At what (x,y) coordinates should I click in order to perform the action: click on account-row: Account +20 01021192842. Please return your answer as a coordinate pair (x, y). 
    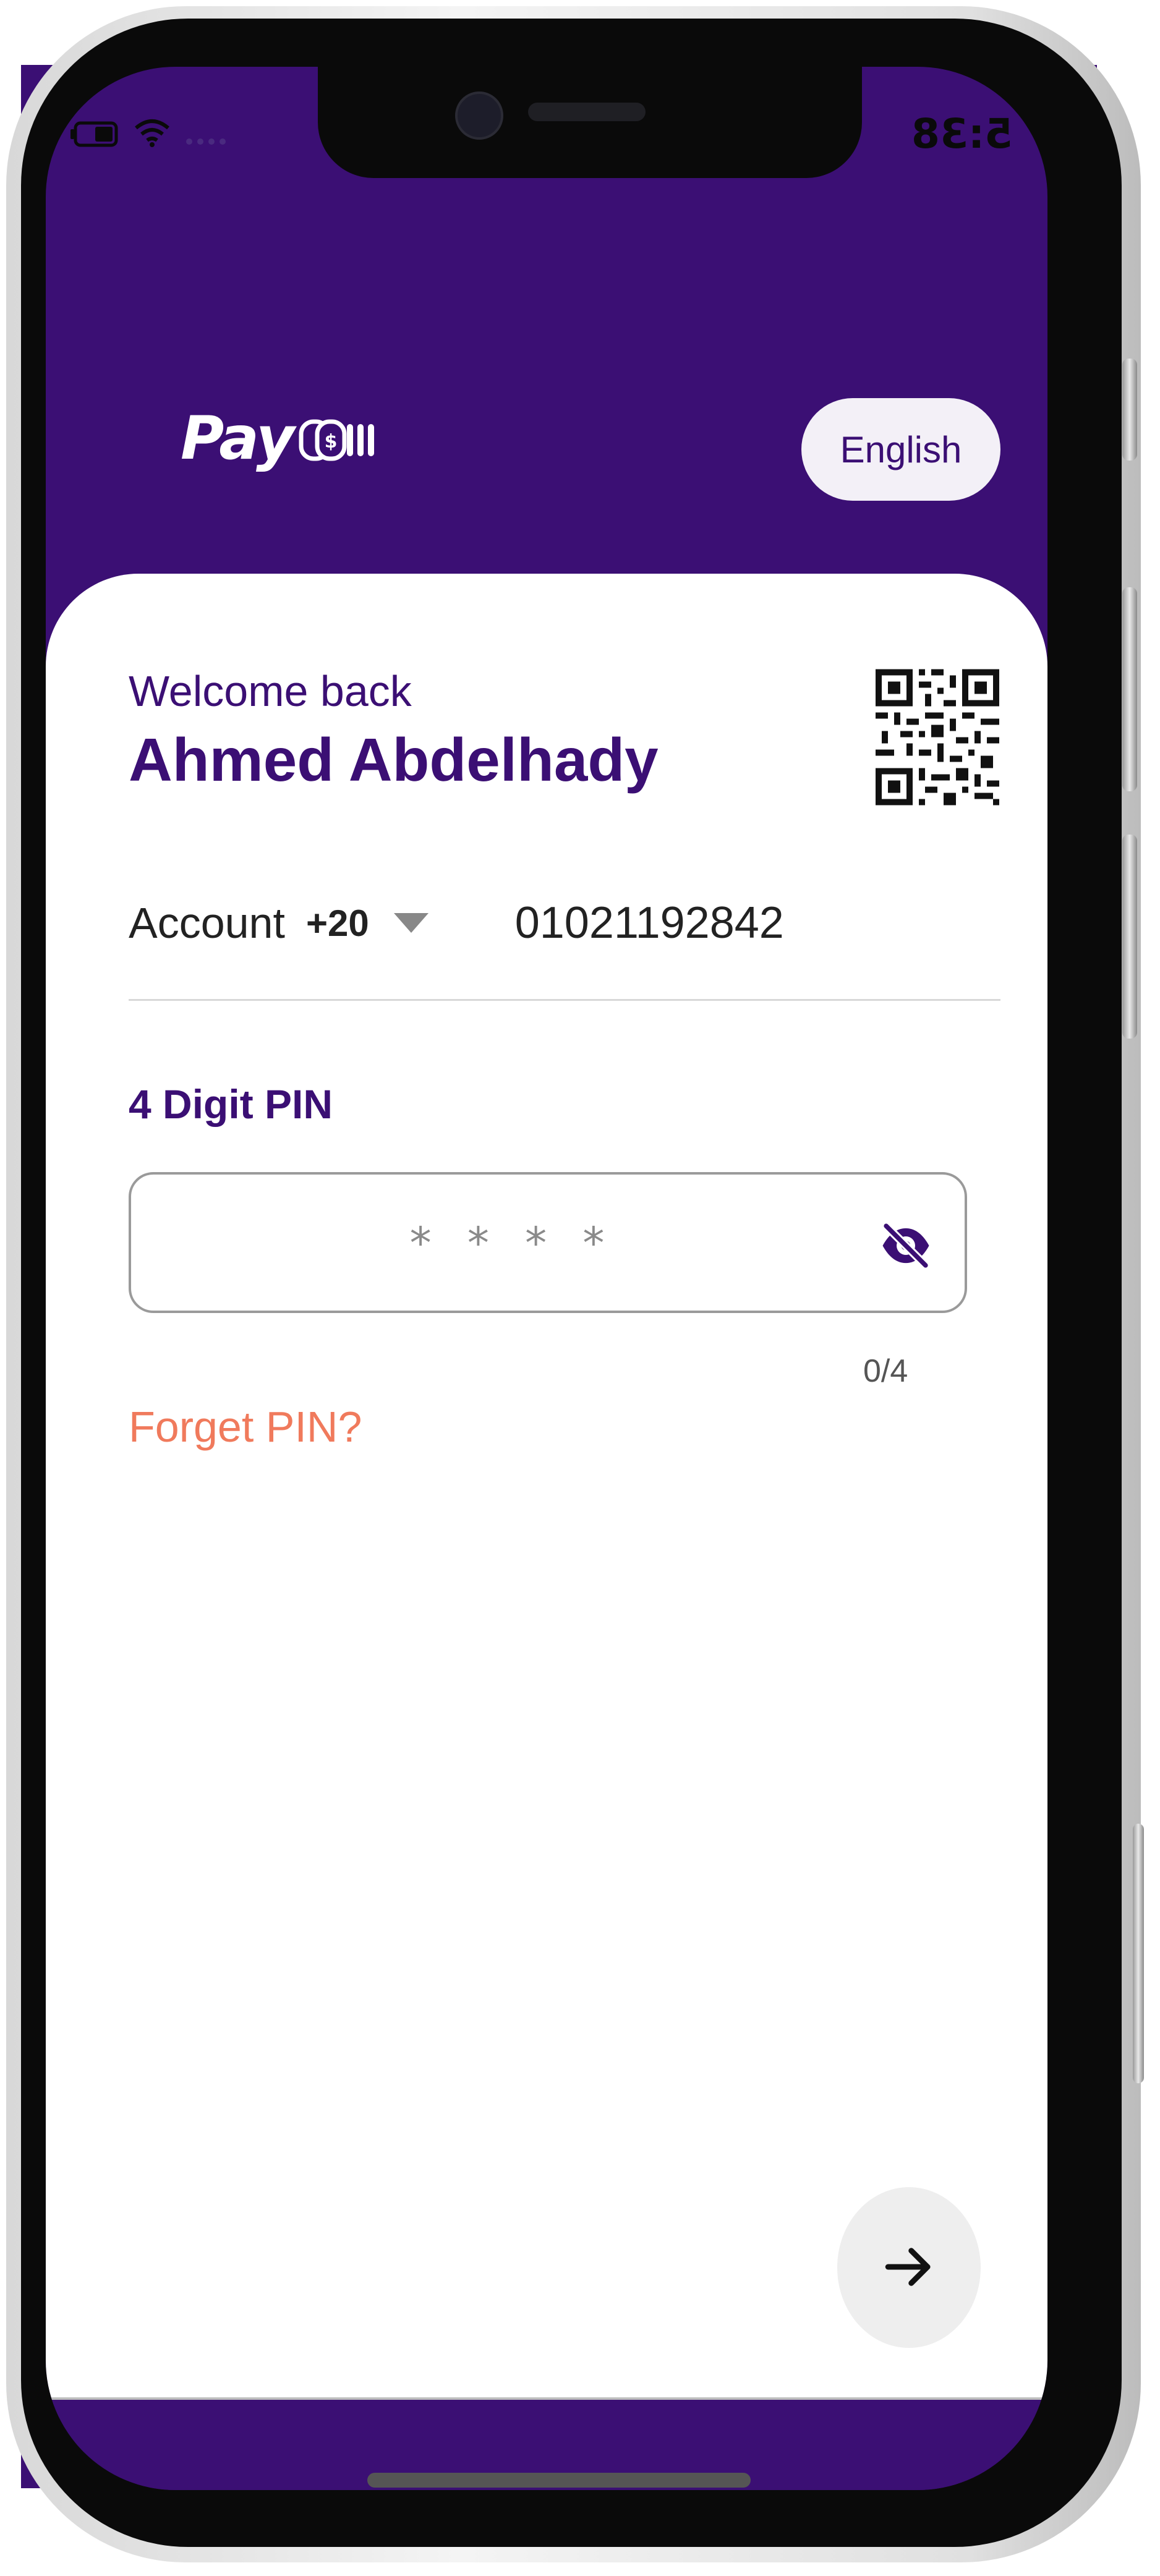
    Looking at the image, I should click on (565, 923).